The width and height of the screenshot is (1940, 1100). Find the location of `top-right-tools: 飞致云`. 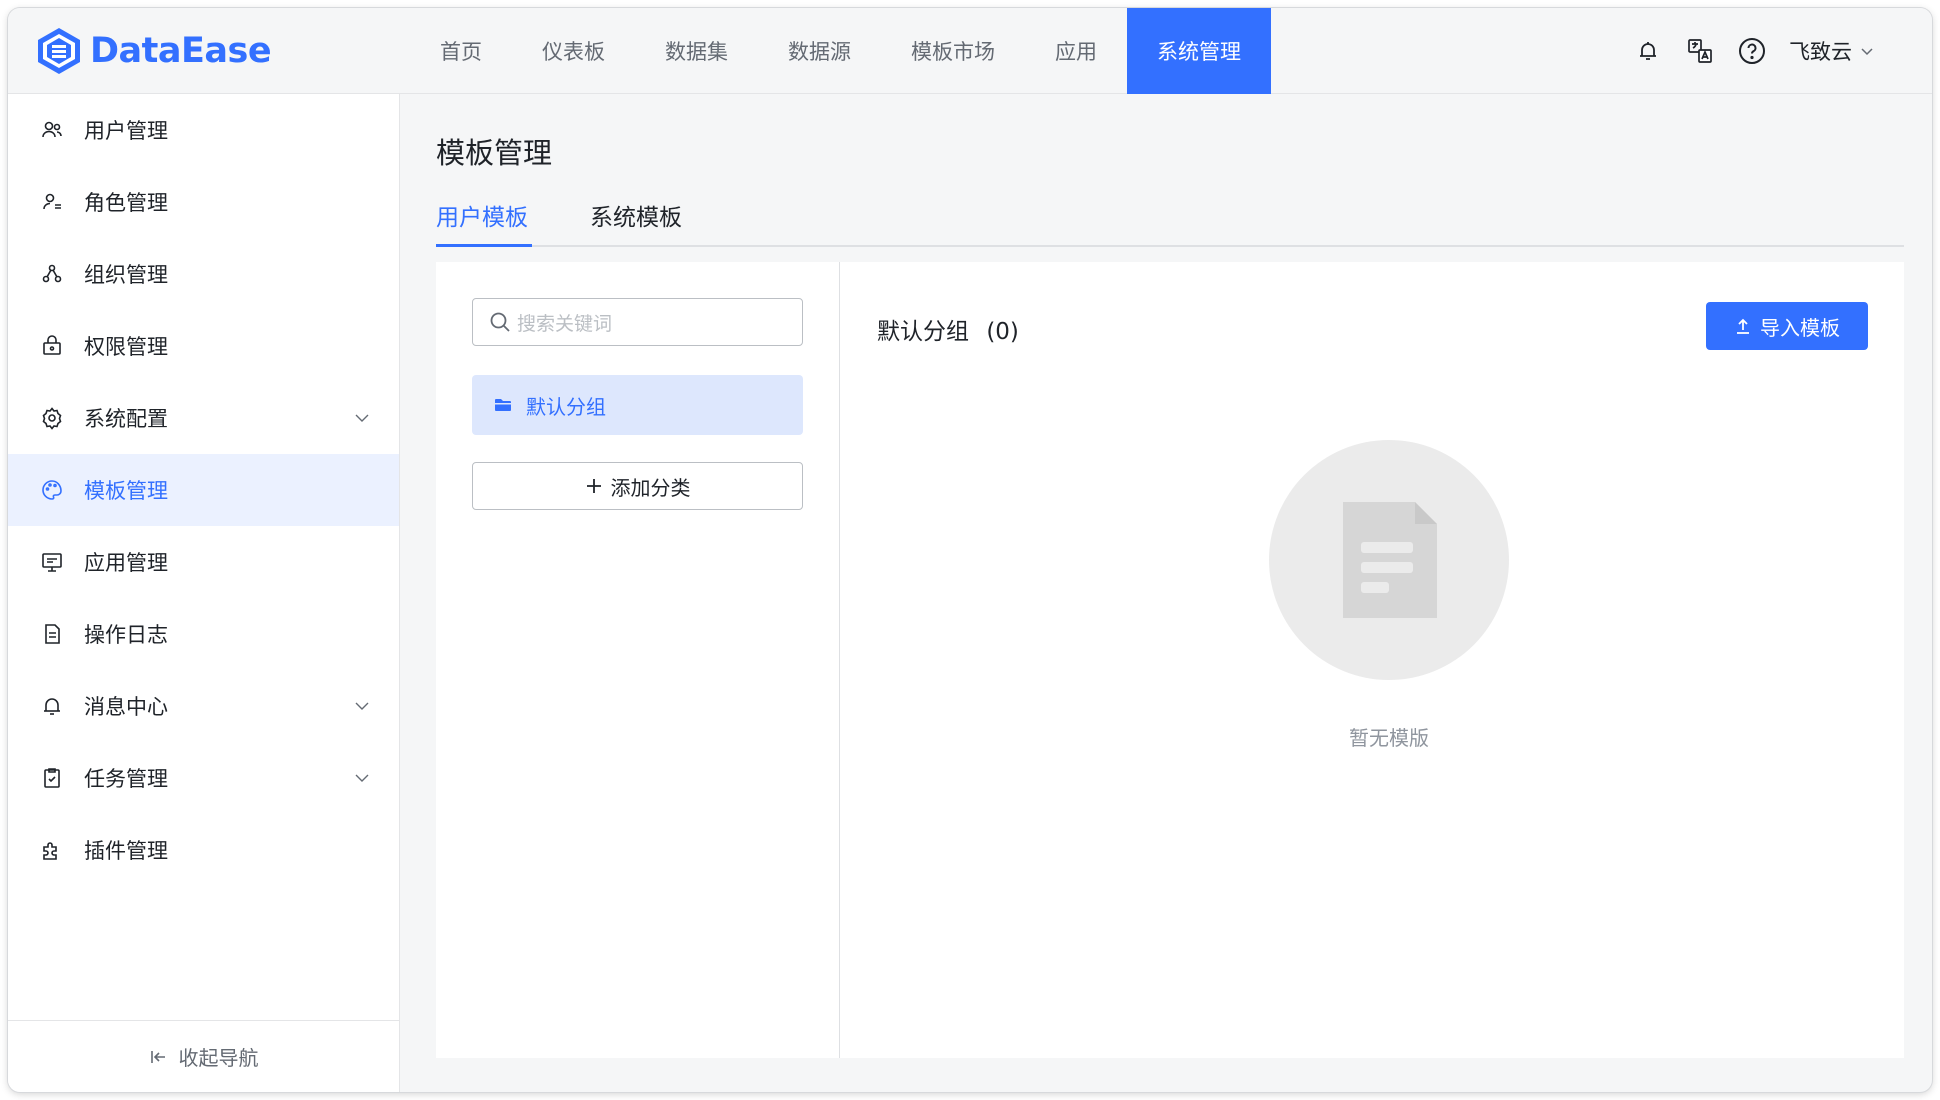

top-right-tools: 飞致云 is located at coordinates (1782, 51).